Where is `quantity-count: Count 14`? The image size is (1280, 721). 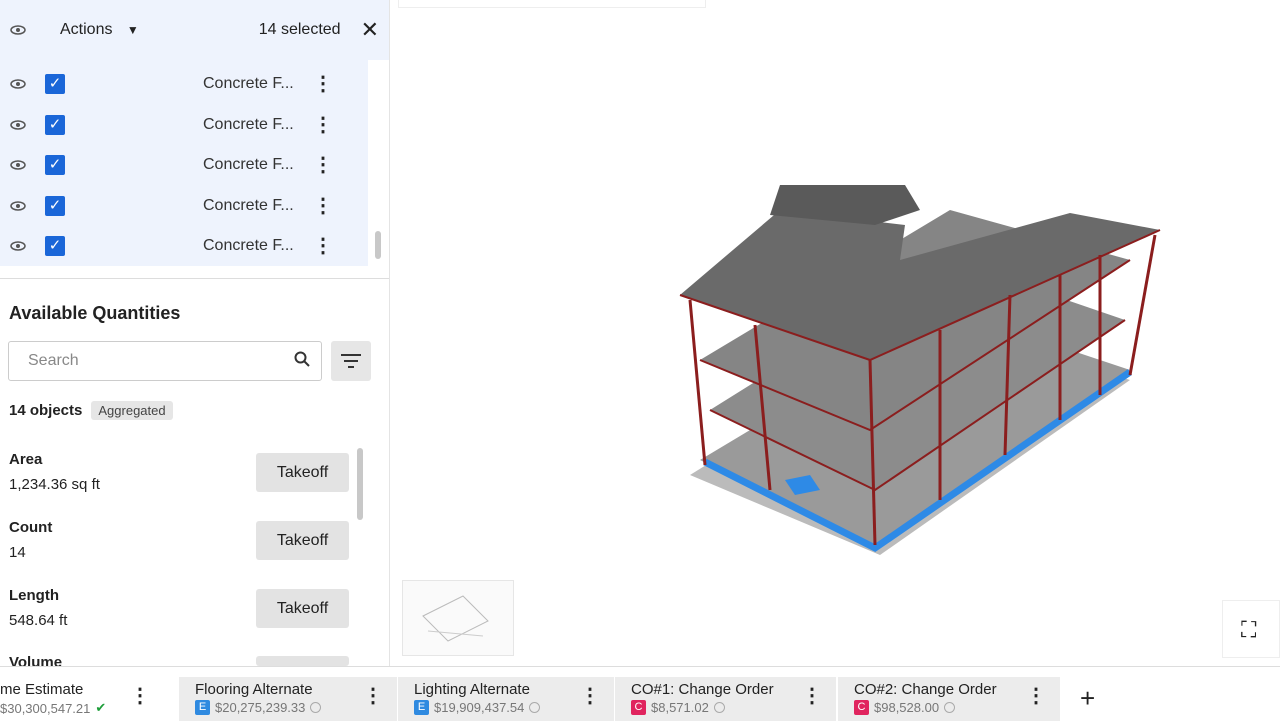
quantity-count: Count 14 is located at coordinates (30, 540).